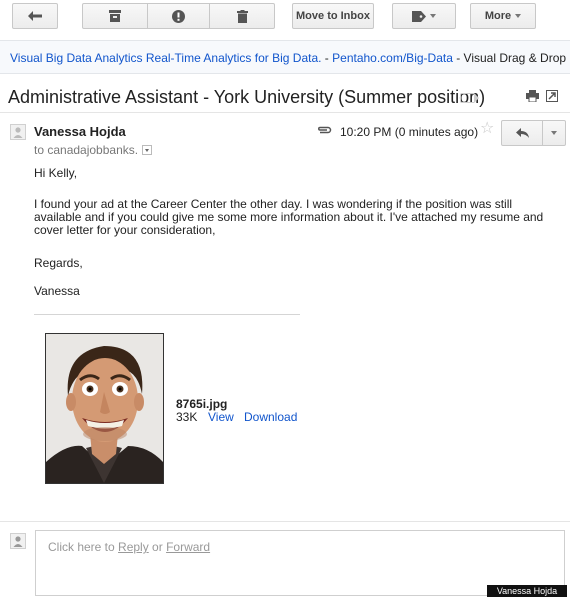 The image size is (570, 597). I want to click on portrait-photo, so click(104, 408).